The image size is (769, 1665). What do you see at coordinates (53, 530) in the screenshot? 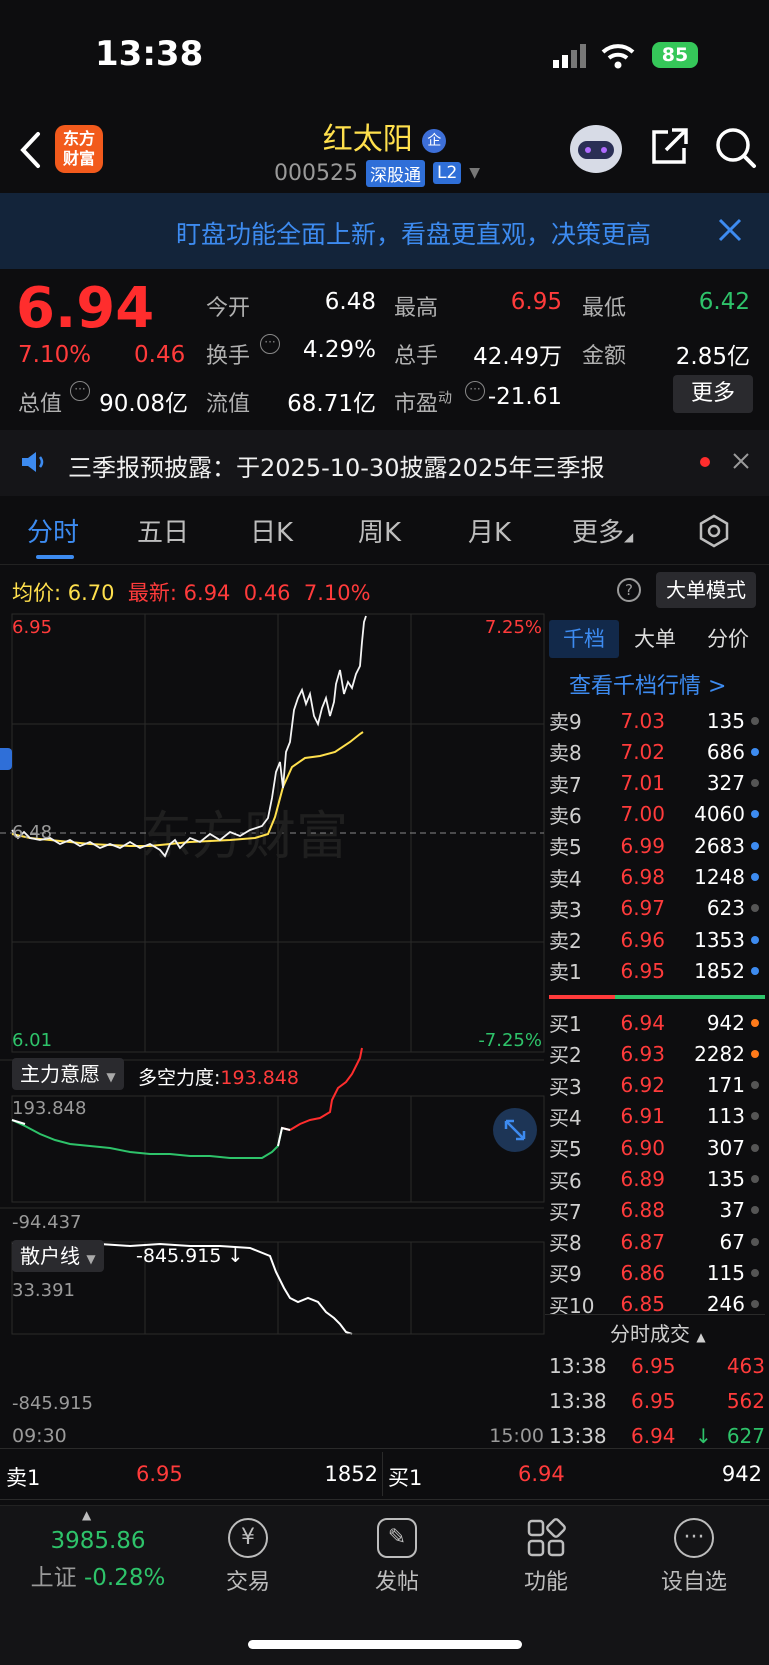
I see `tab-intraday: 分时` at bounding box center [53, 530].